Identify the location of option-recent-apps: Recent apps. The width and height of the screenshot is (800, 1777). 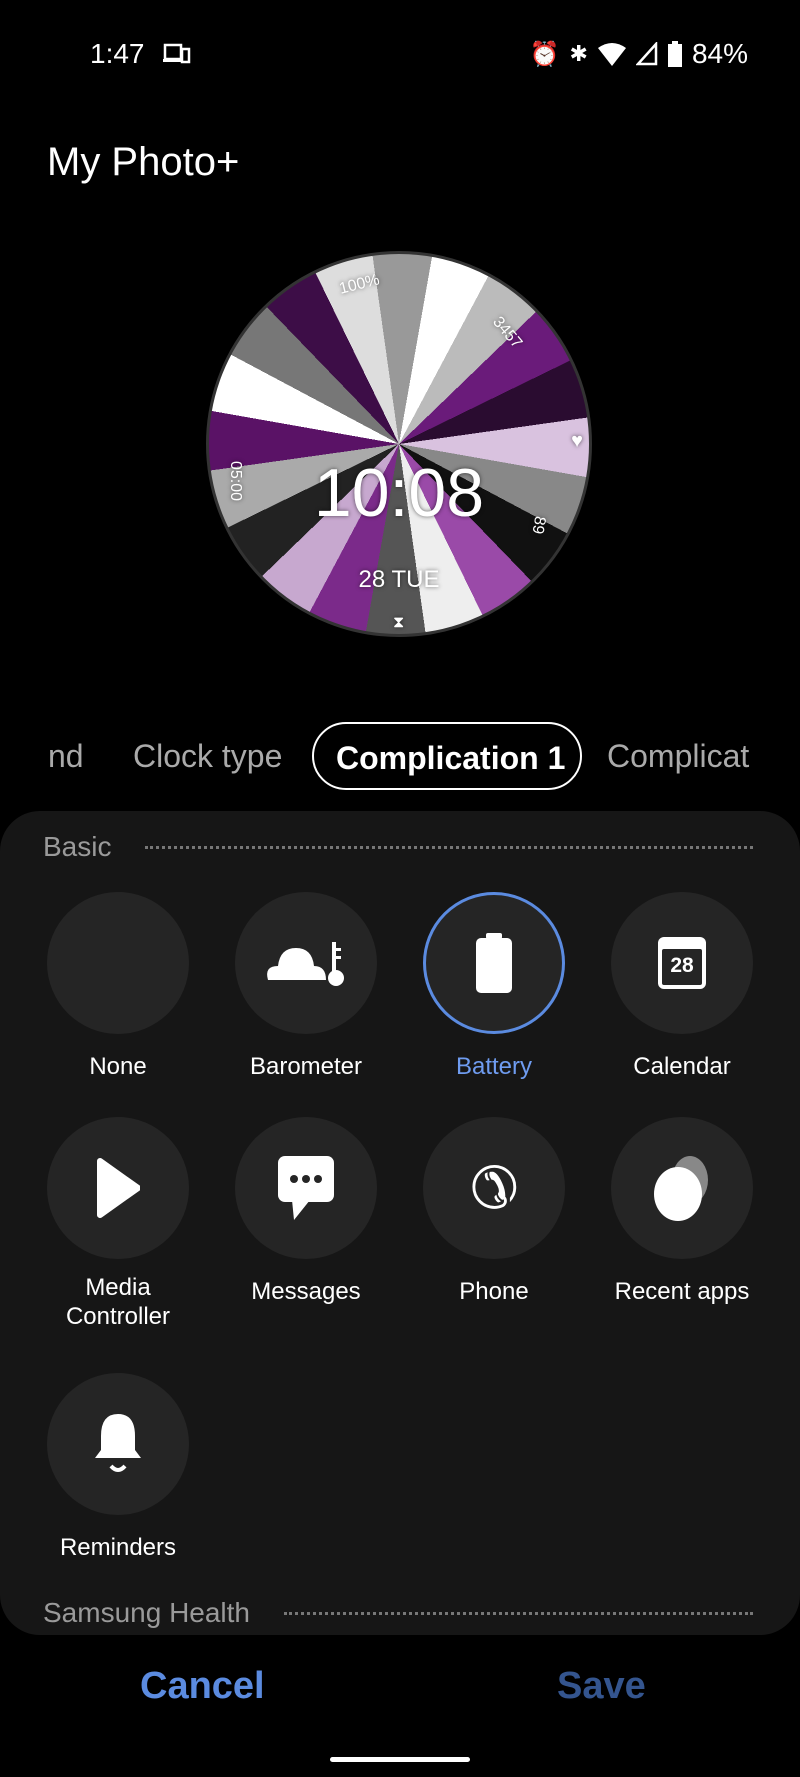
(682, 1211).